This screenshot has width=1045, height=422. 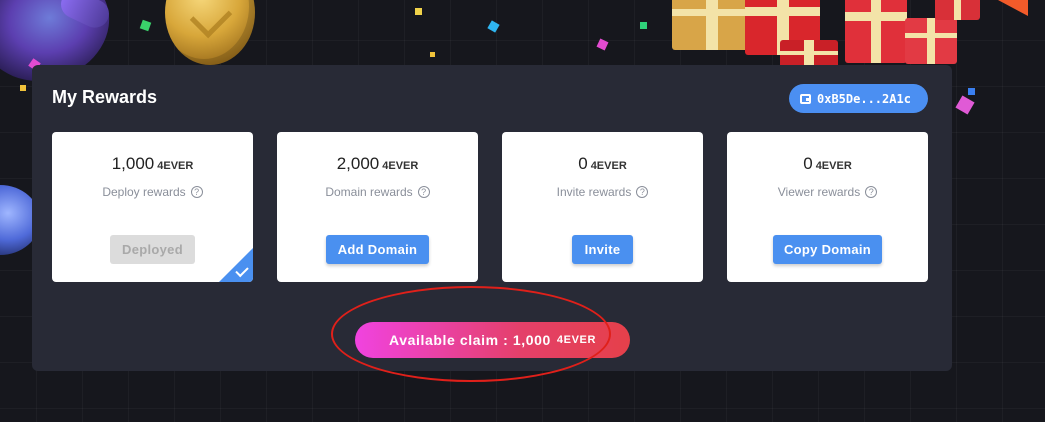 I want to click on available-claim-button: Available claim : 1,000 4EVER, so click(x=492, y=340).